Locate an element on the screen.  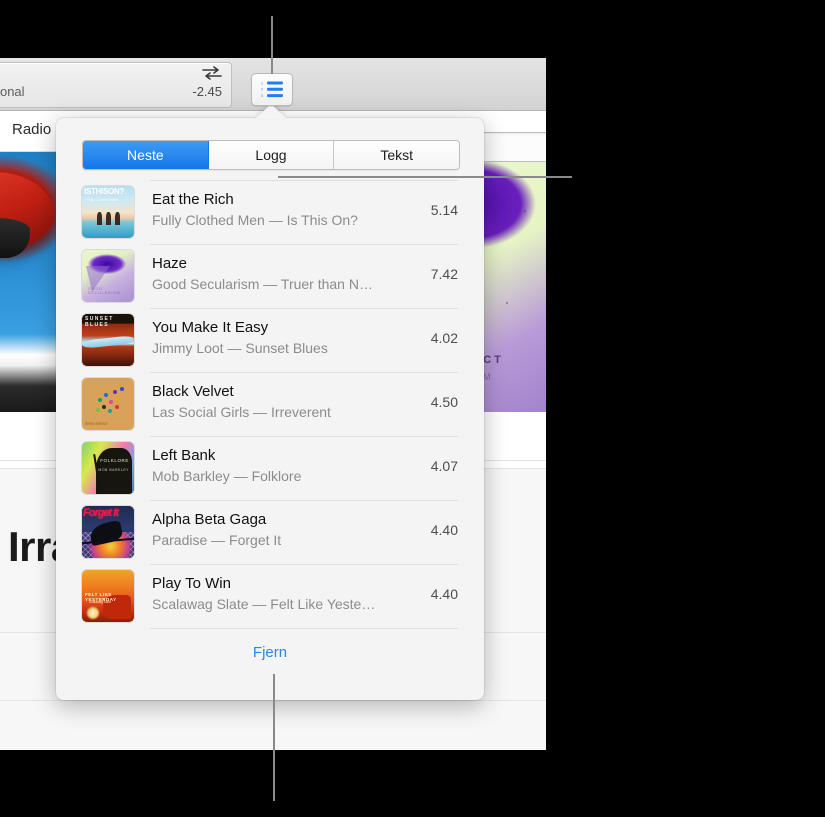
track-subtitle: Fully Clothed Men — Is This On? is located at coordinates (255, 220).